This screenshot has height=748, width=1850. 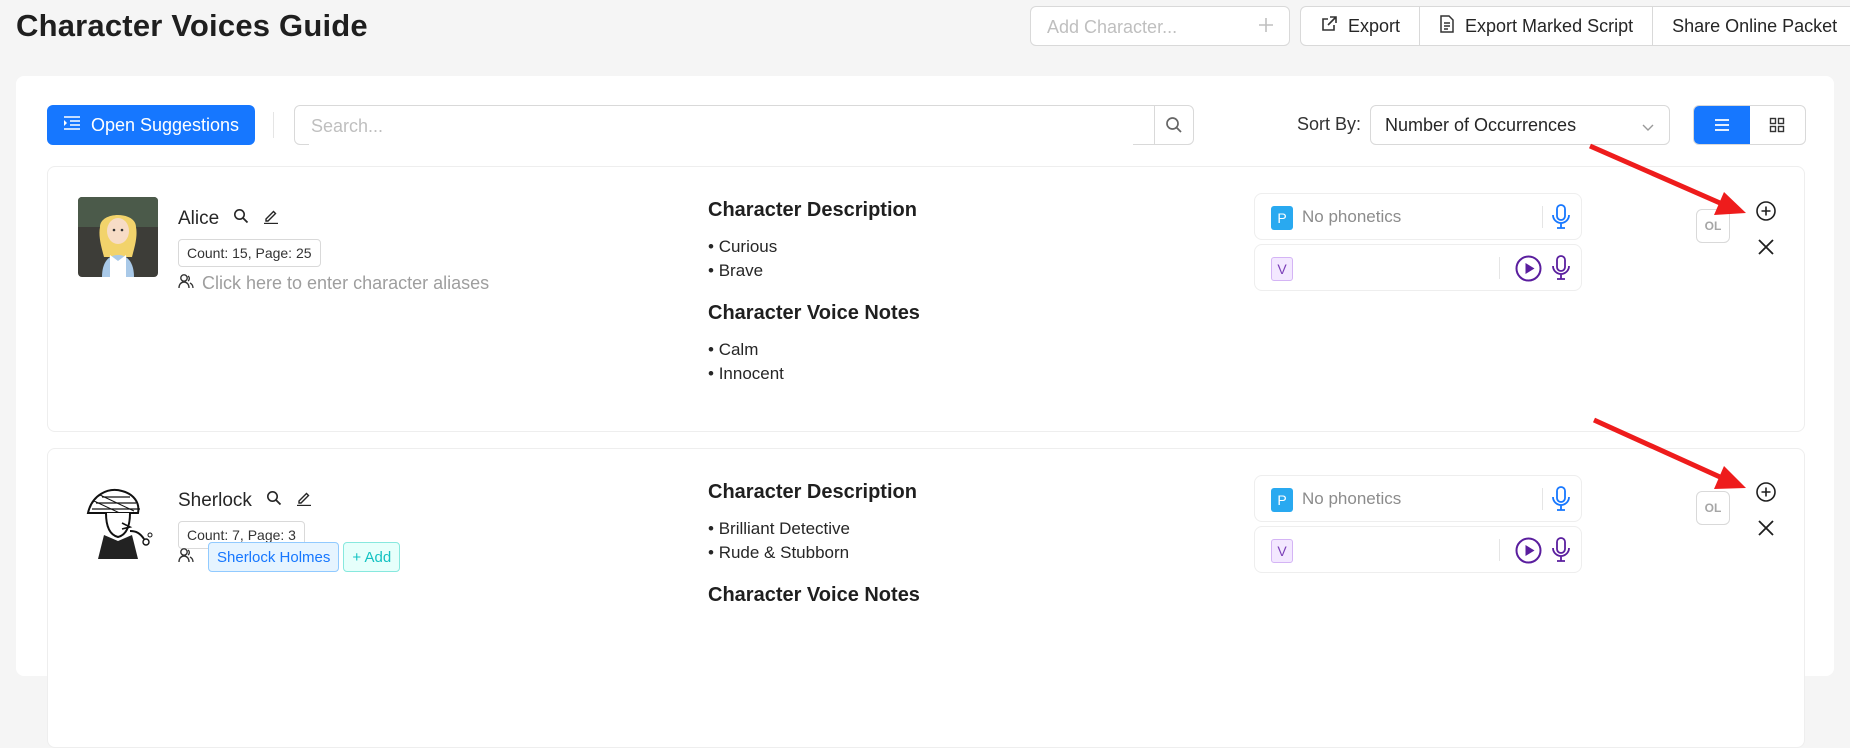 What do you see at coordinates (198, 219) in the screenshot?
I see `character-name: Alice` at bounding box center [198, 219].